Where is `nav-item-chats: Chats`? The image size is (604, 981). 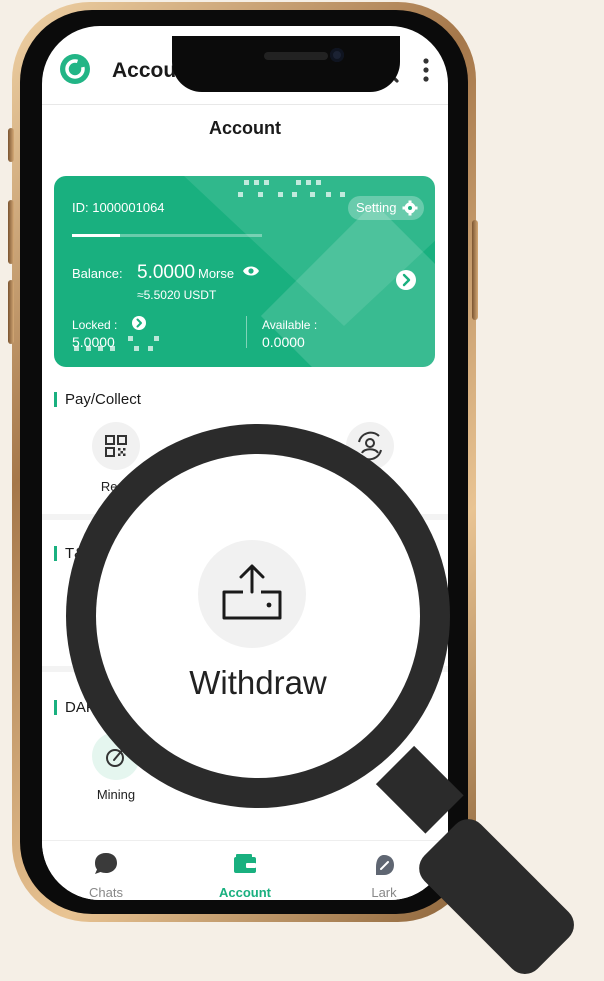
nav-item-chats: Chats is located at coordinates (106, 870).